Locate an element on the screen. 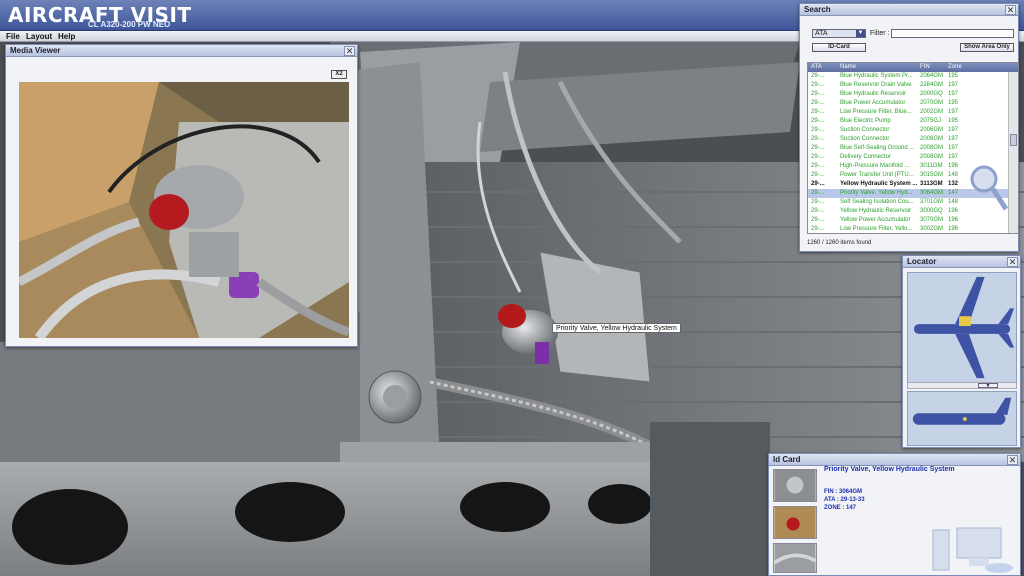  cell-fin: 3064GM is located at coordinates (932, 193).